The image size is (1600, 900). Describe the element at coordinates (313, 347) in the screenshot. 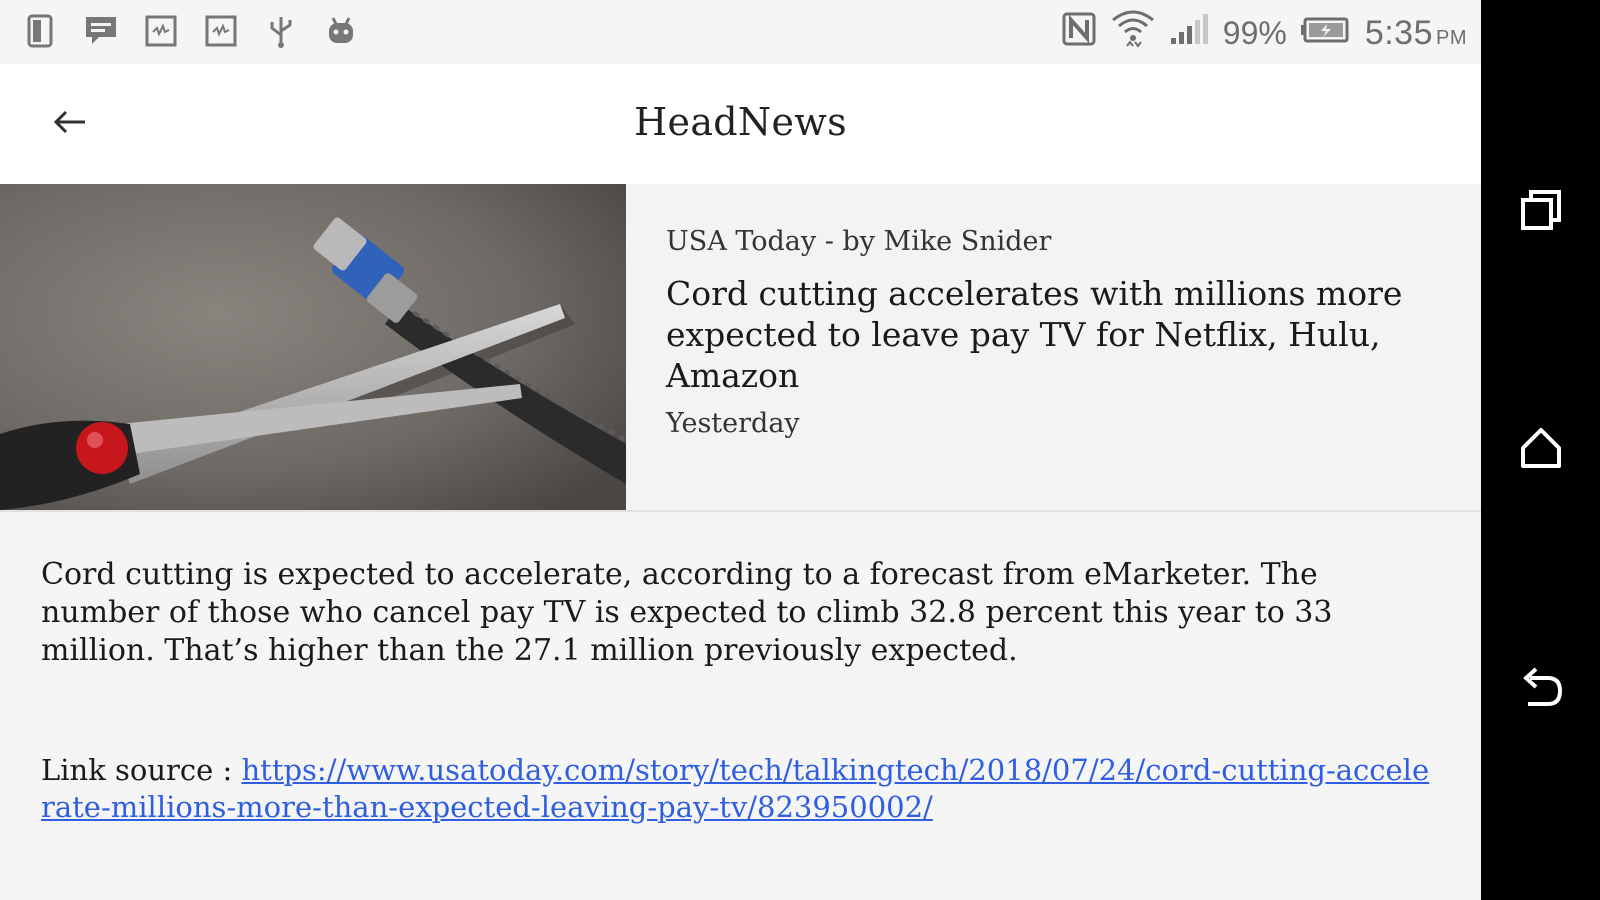

I see `article-image` at that location.